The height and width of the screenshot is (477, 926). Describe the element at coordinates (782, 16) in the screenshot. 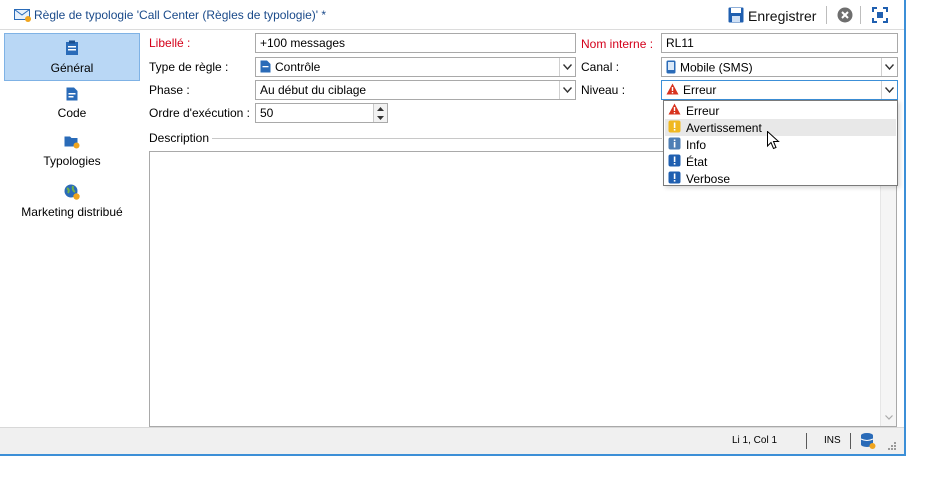

I see `save-label: Enregistrer` at that location.